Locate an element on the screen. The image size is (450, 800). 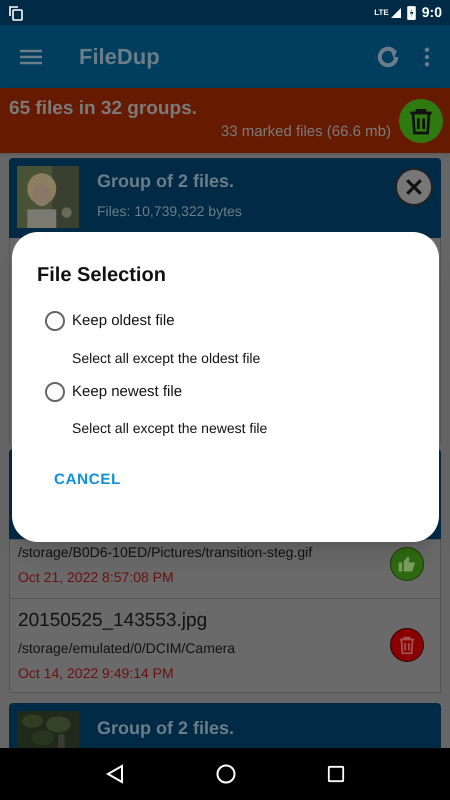
option-description: Select all except the oldest file is located at coordinates (167, 358).